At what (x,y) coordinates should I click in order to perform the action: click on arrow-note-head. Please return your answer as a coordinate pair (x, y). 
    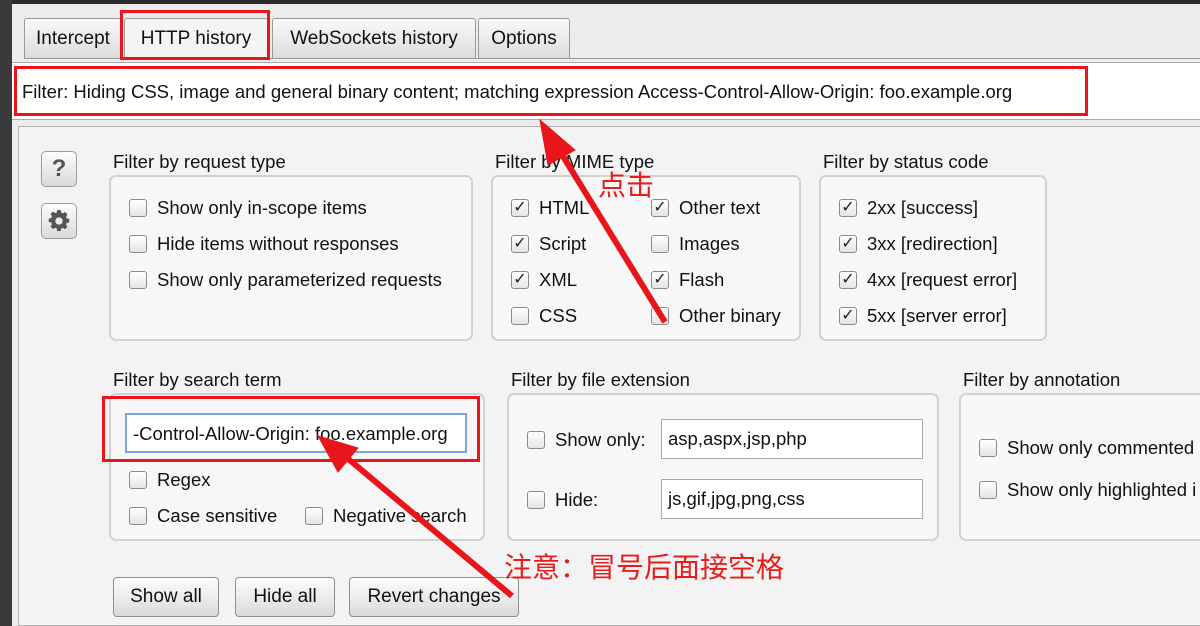
    Looking at the image, I should click on (337, 454).